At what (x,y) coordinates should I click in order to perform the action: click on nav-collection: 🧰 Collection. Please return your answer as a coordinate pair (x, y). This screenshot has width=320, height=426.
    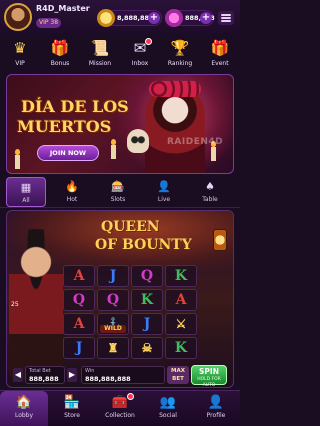
    Looking at the image, I should click on (120, 408).